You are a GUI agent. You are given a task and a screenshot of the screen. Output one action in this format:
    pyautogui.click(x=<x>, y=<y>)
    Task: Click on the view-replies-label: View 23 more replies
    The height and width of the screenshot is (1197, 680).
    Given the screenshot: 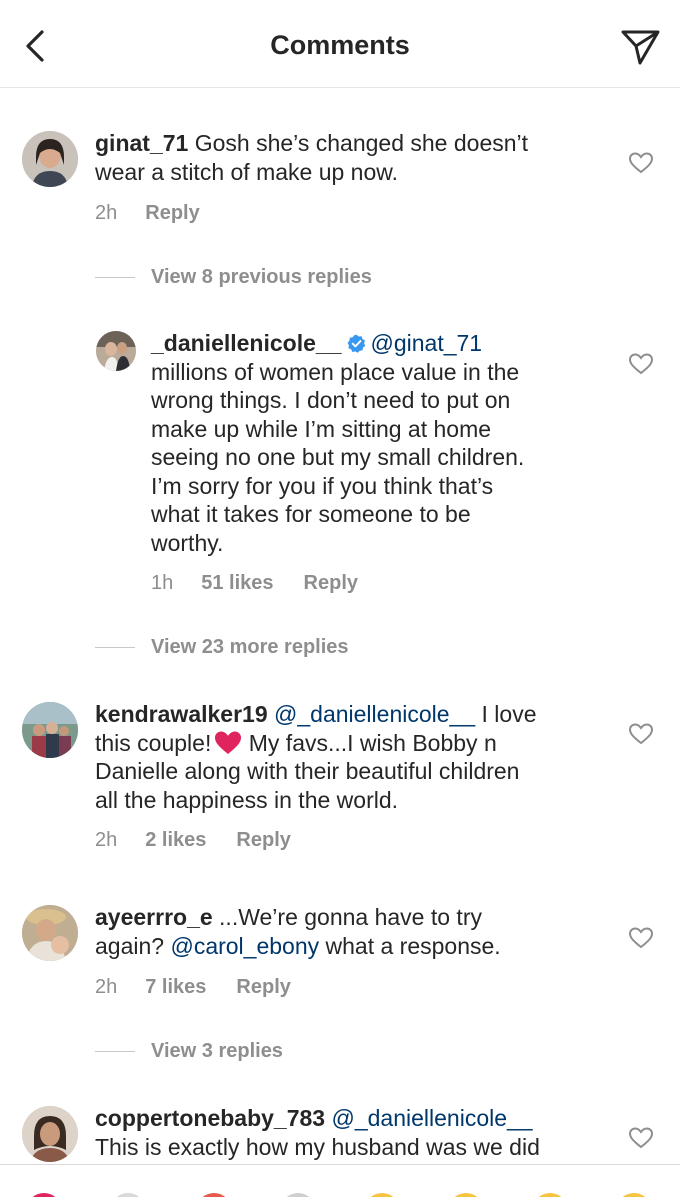 What is the action you would take?
    pyautogui.click(x=250, y=647)
    